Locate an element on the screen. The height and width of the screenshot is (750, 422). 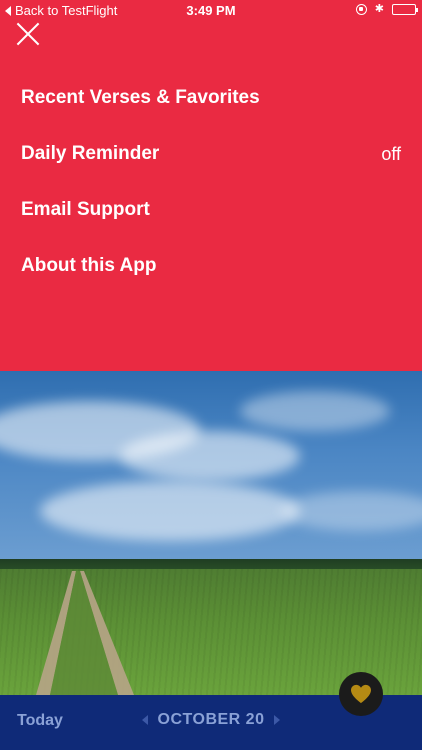
status-icons: ✱ is located at coordinates (386, 9).